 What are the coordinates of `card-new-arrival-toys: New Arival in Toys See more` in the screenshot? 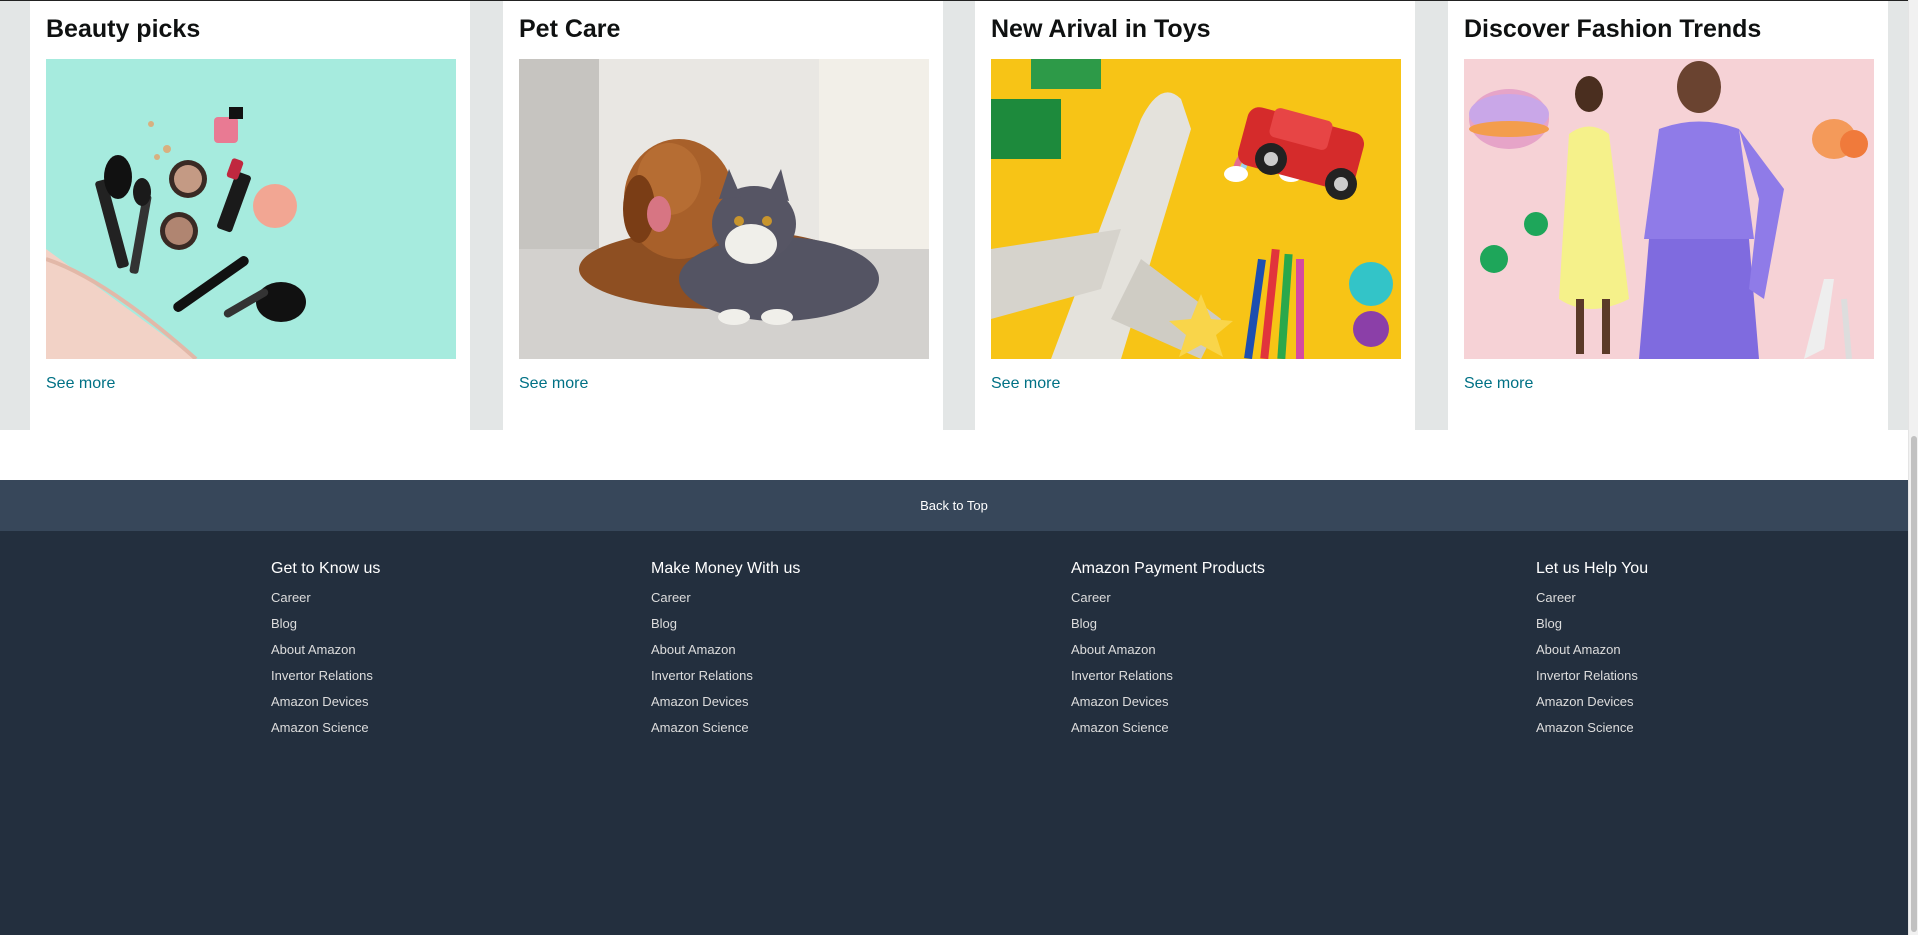 It's located at (1195, 216).